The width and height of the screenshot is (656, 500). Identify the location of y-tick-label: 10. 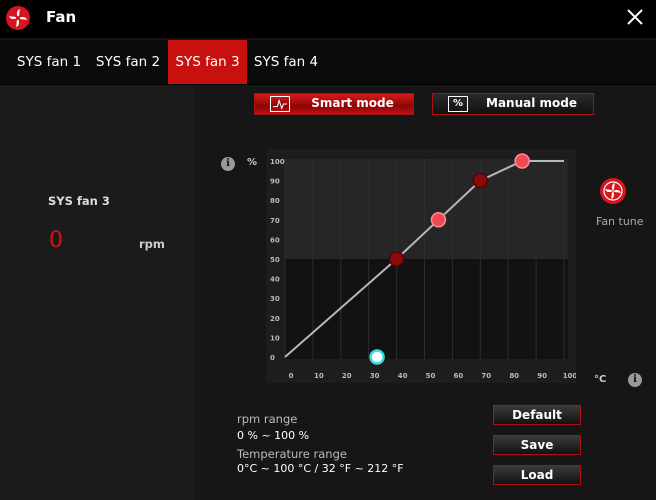
(275, 338).